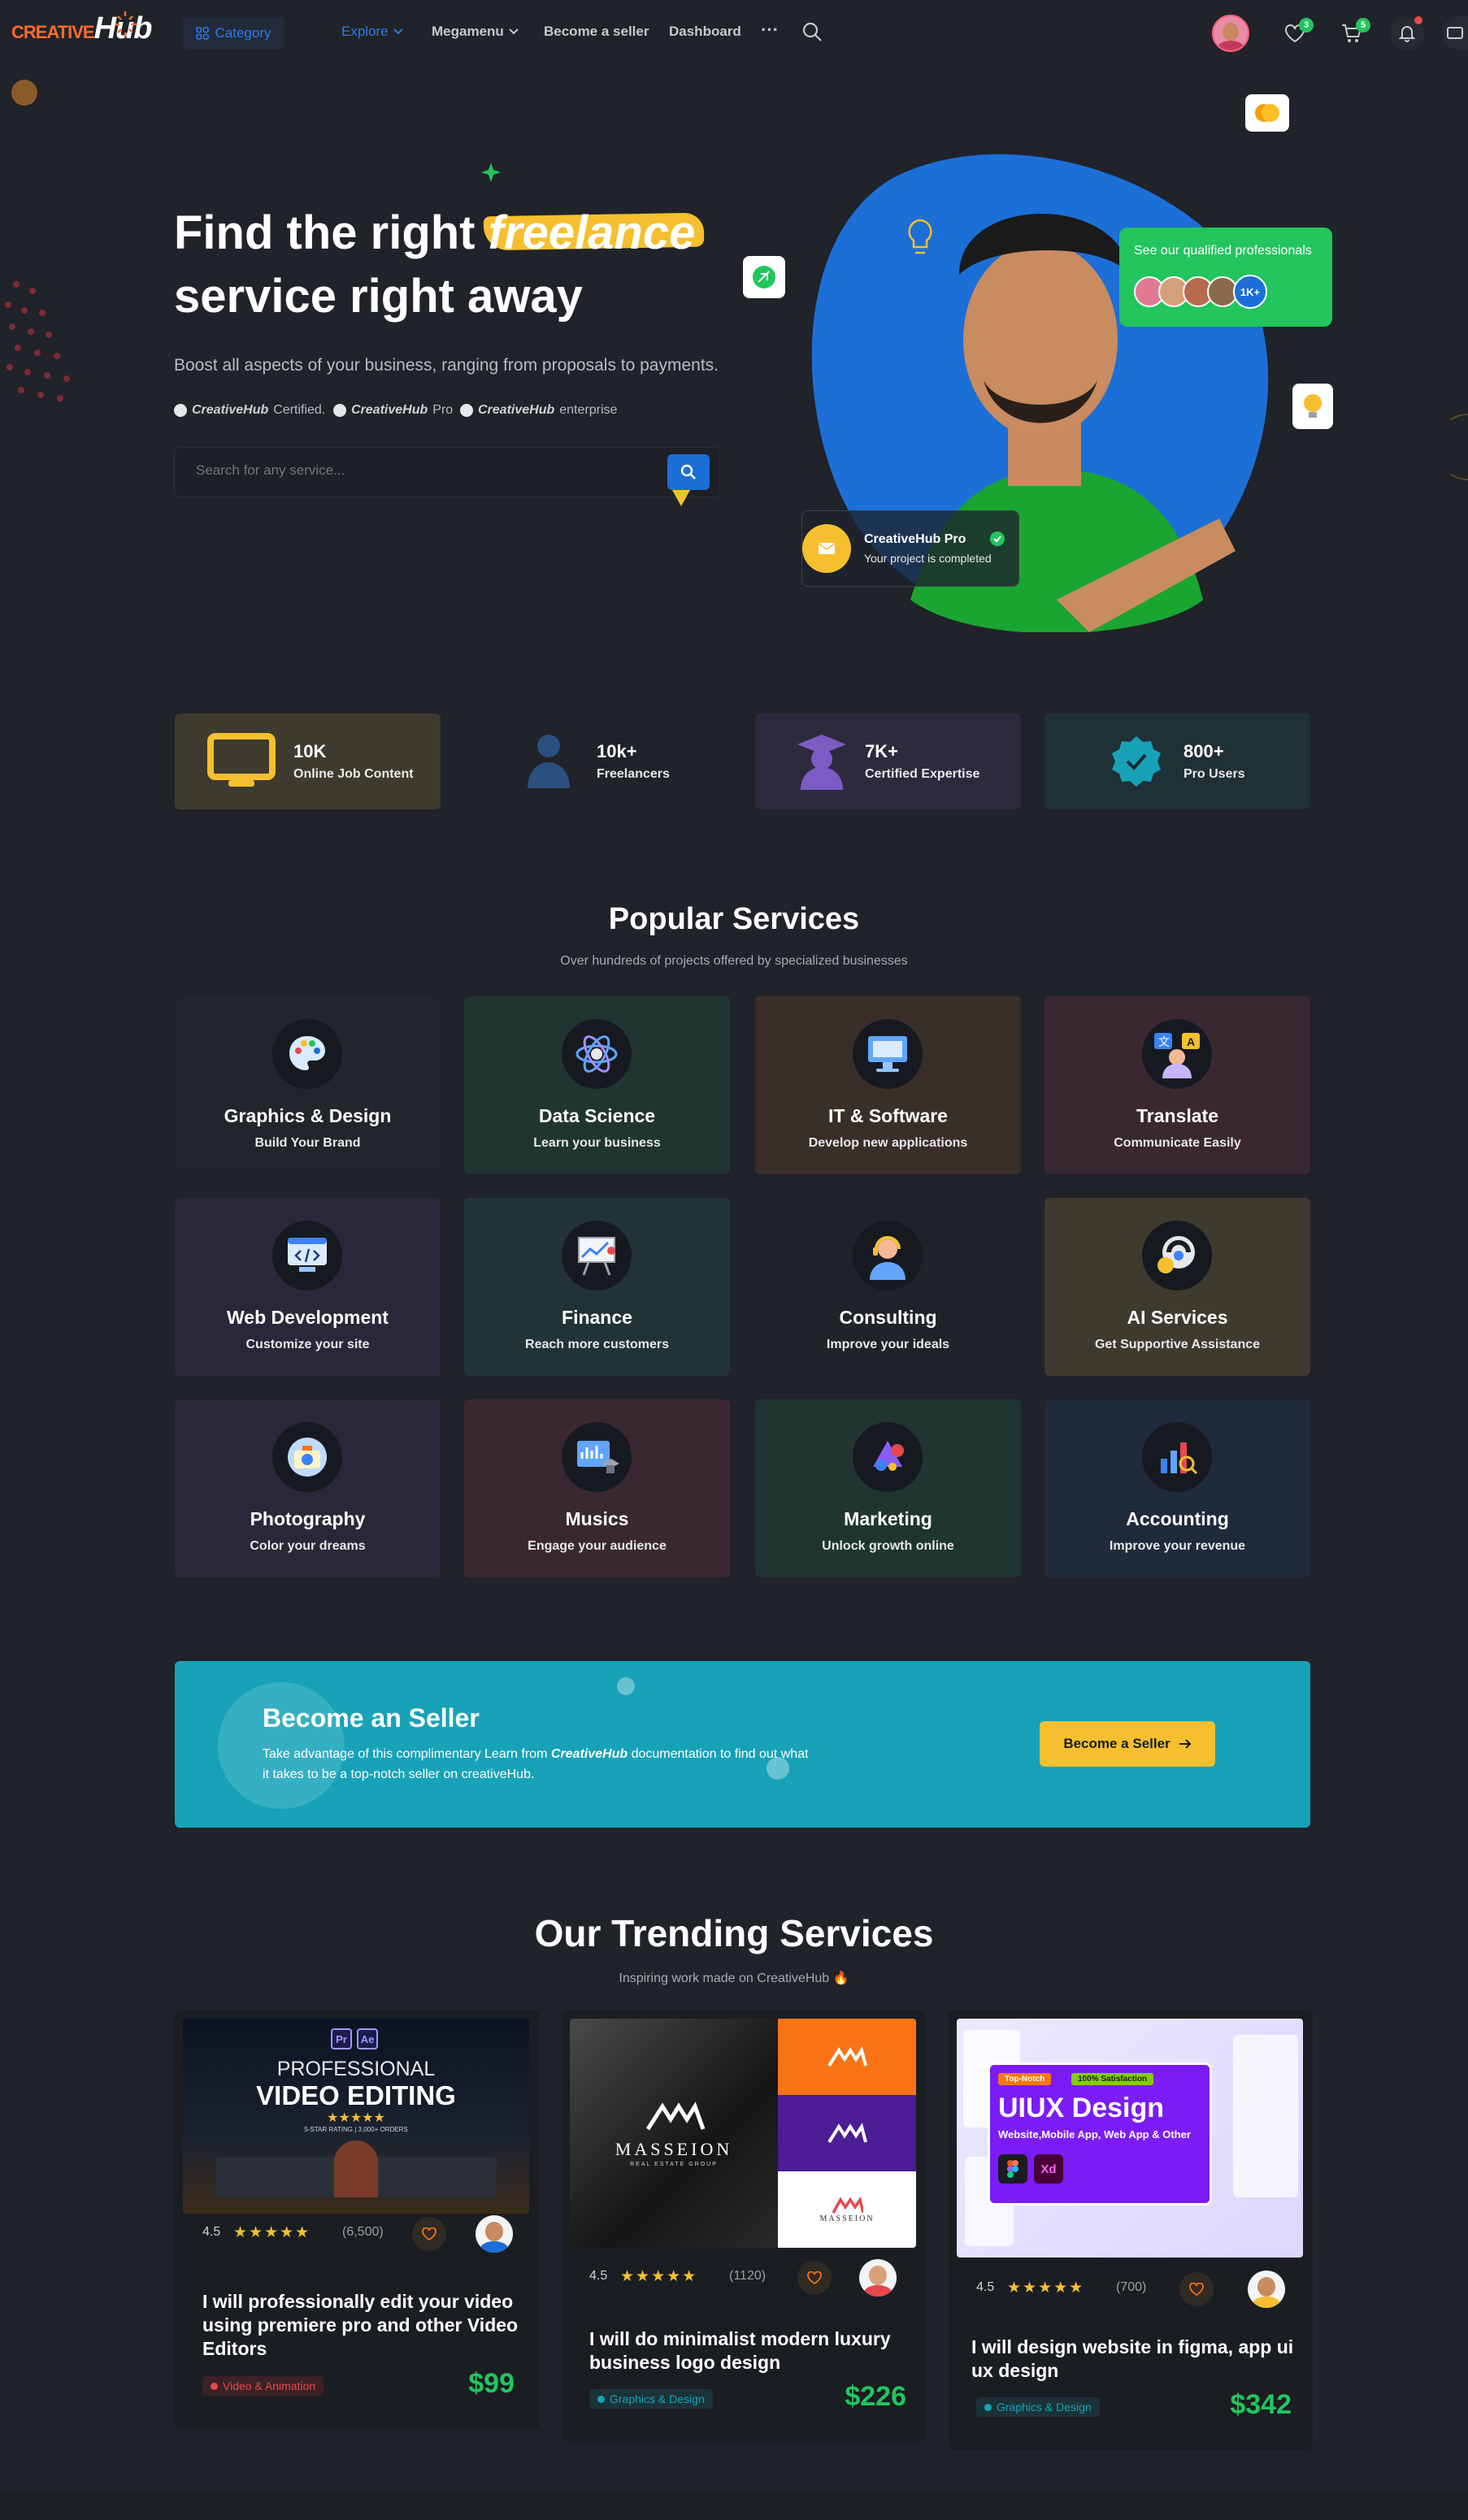 The image size is (1468, 2520). What do you see at coordinates (1177, 1115) in the screenshot?
I see `service-title: Translate` at bounding box center [1177, 1115].